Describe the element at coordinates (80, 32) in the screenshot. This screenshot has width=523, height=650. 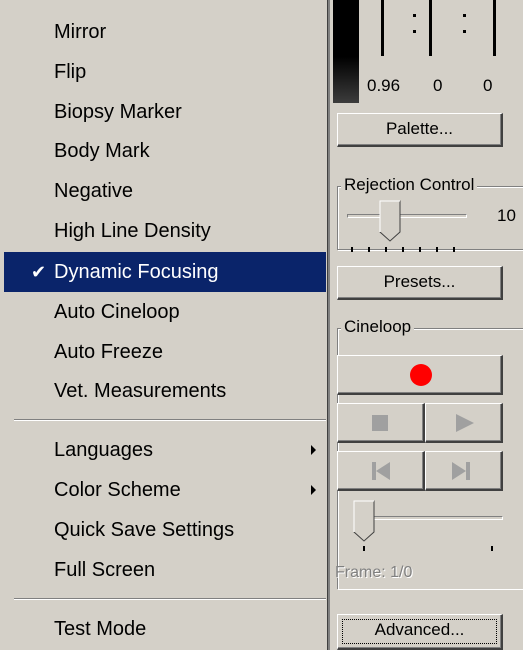
I see `menu-item-label: Mirror` at that location.